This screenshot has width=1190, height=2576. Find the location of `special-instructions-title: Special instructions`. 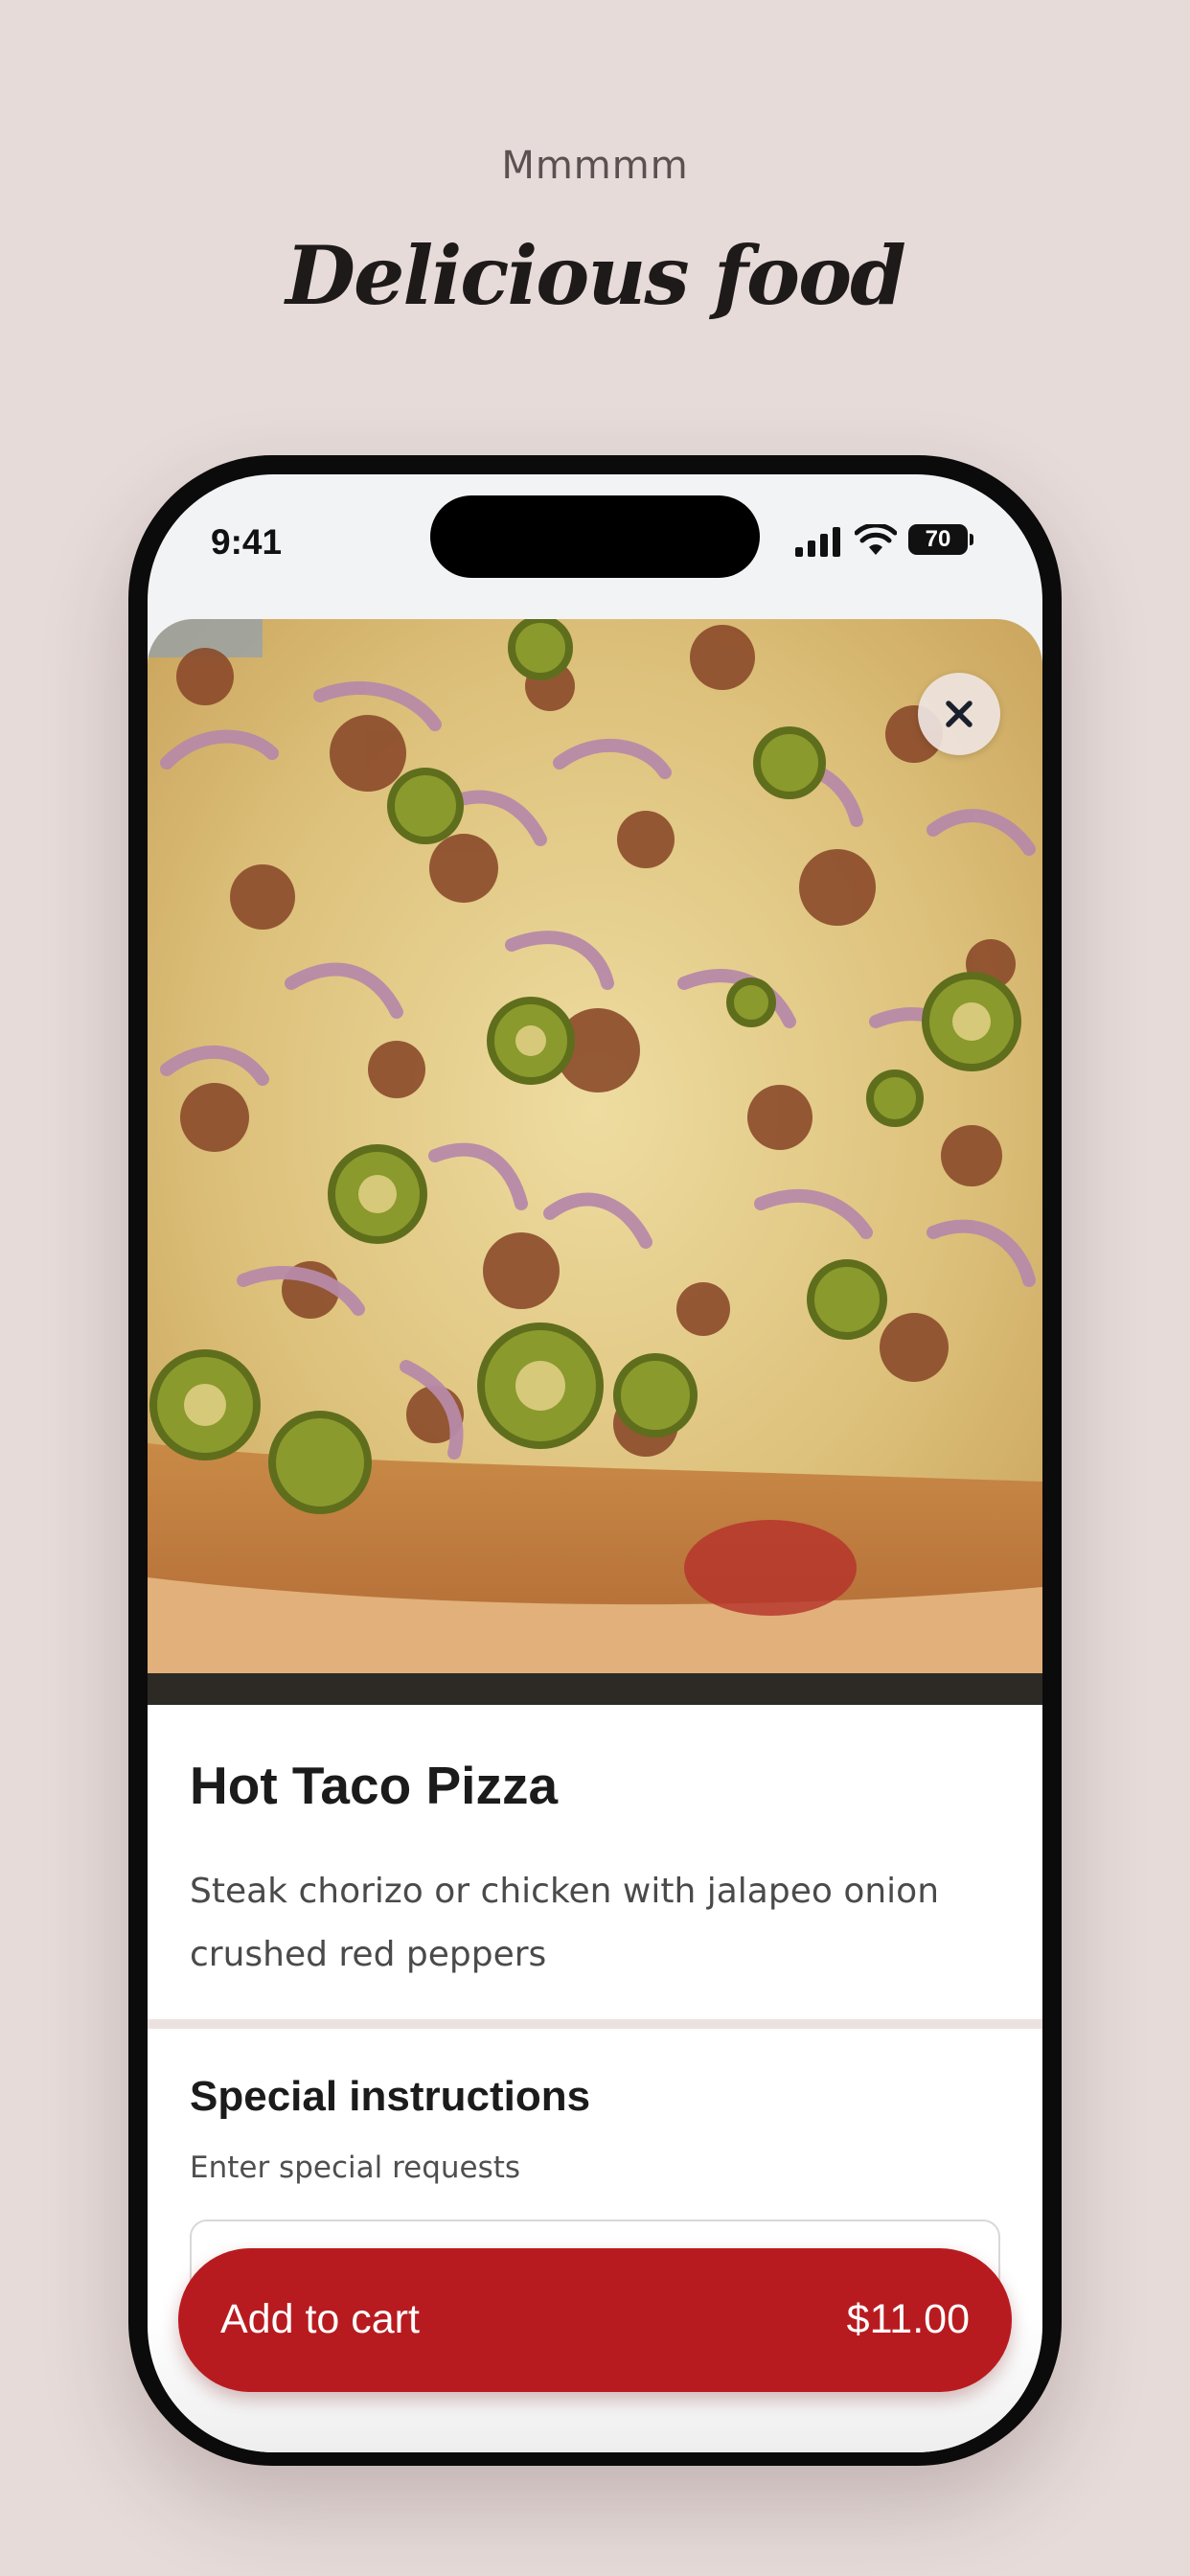

special-instructions-title: Special instructions is located at coordinates (390, 2096).